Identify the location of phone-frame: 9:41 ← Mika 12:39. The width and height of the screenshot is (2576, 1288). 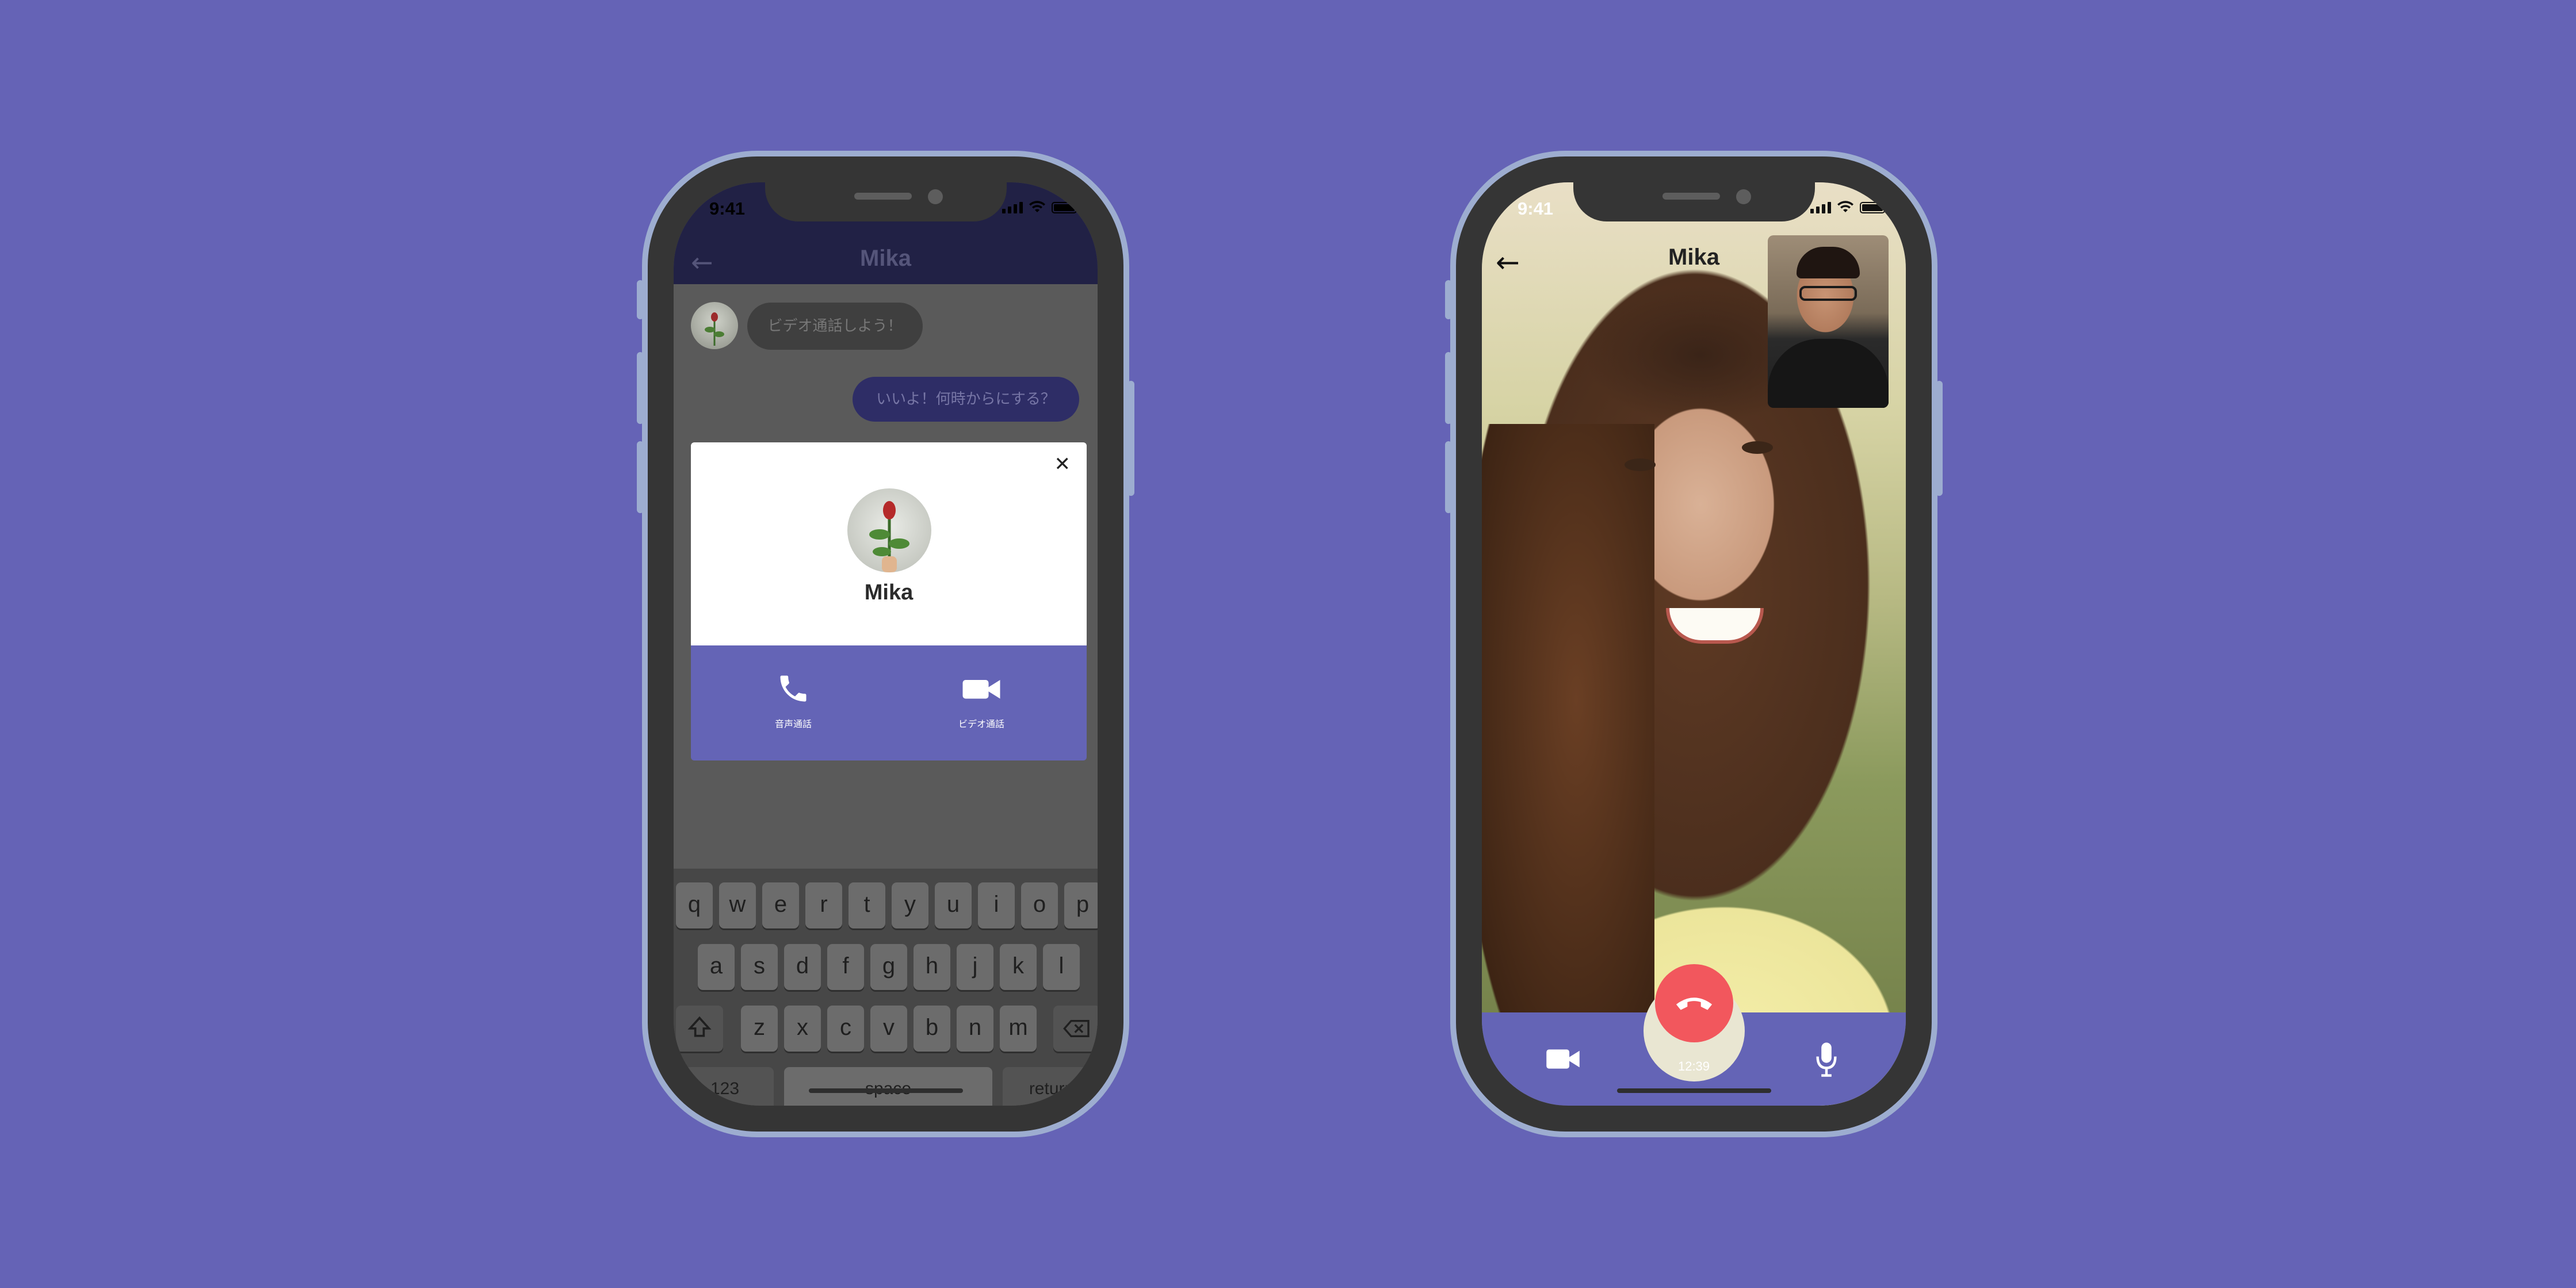
(1694, 644).